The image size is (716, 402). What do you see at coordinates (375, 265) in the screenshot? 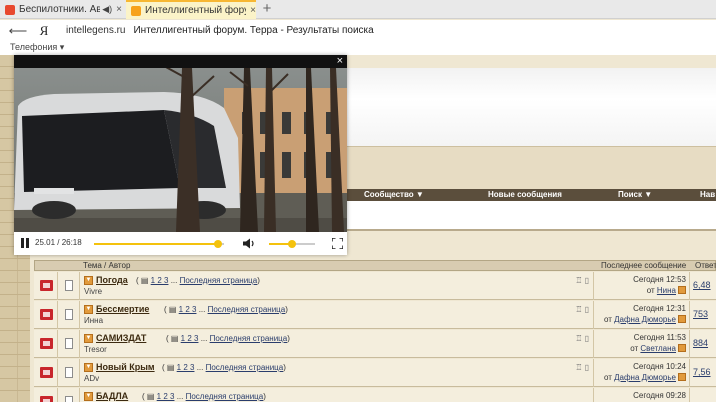
I see `table-header: Тема / Автор Последнее сообщение Ответ` at bounding box center [375, 265].